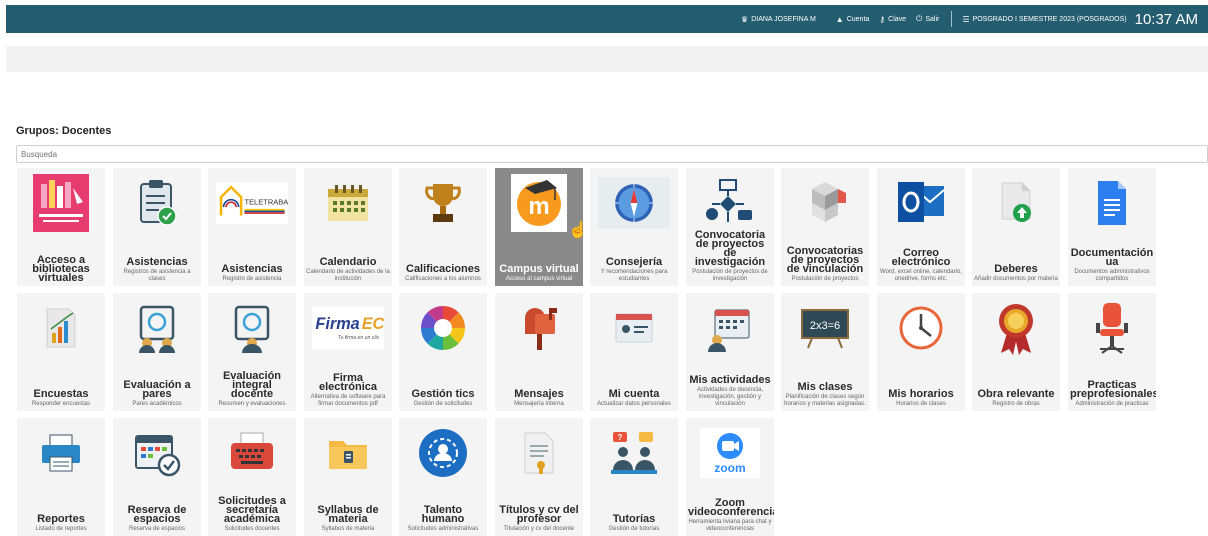 This screenshot has width=1208, height=536. I want to click on survey-chart-icon, so click(61, 328).